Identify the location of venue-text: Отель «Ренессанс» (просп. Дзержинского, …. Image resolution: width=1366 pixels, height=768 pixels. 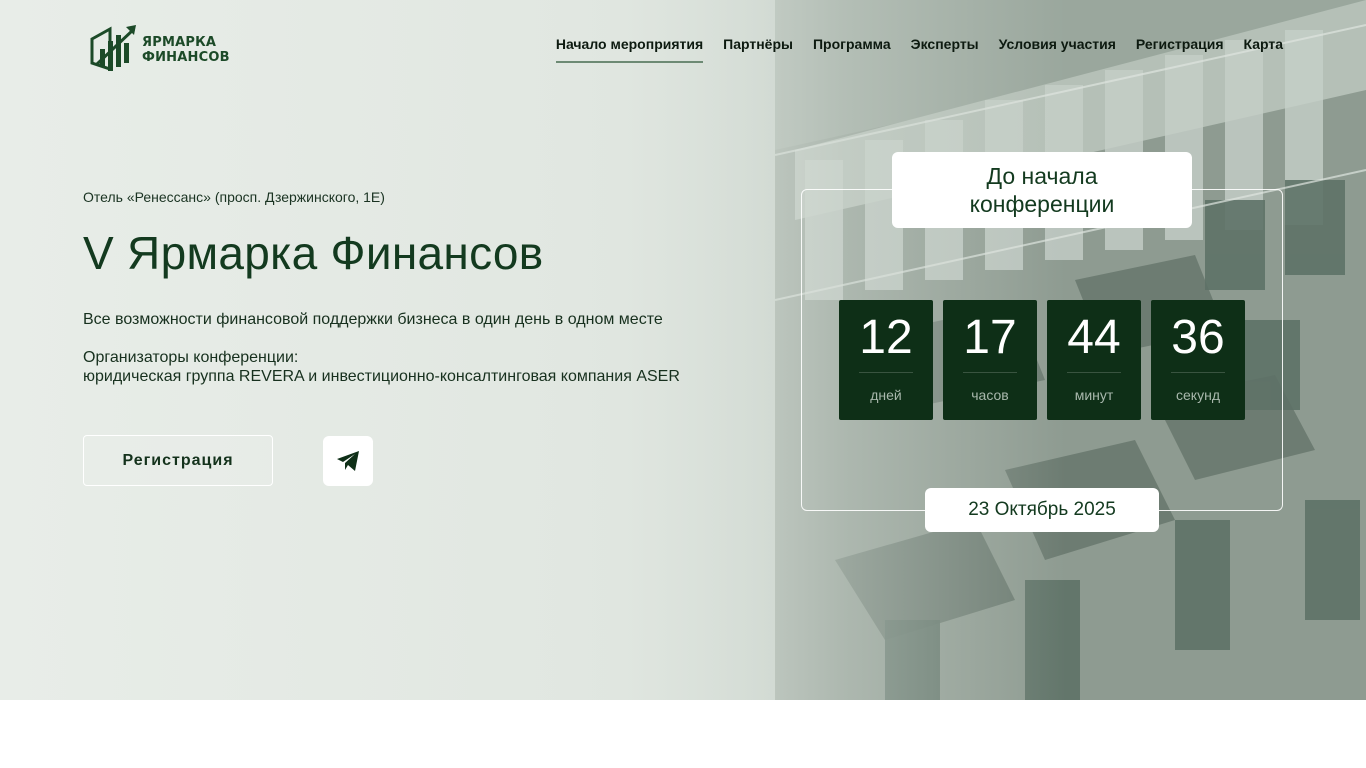
(234, 197).